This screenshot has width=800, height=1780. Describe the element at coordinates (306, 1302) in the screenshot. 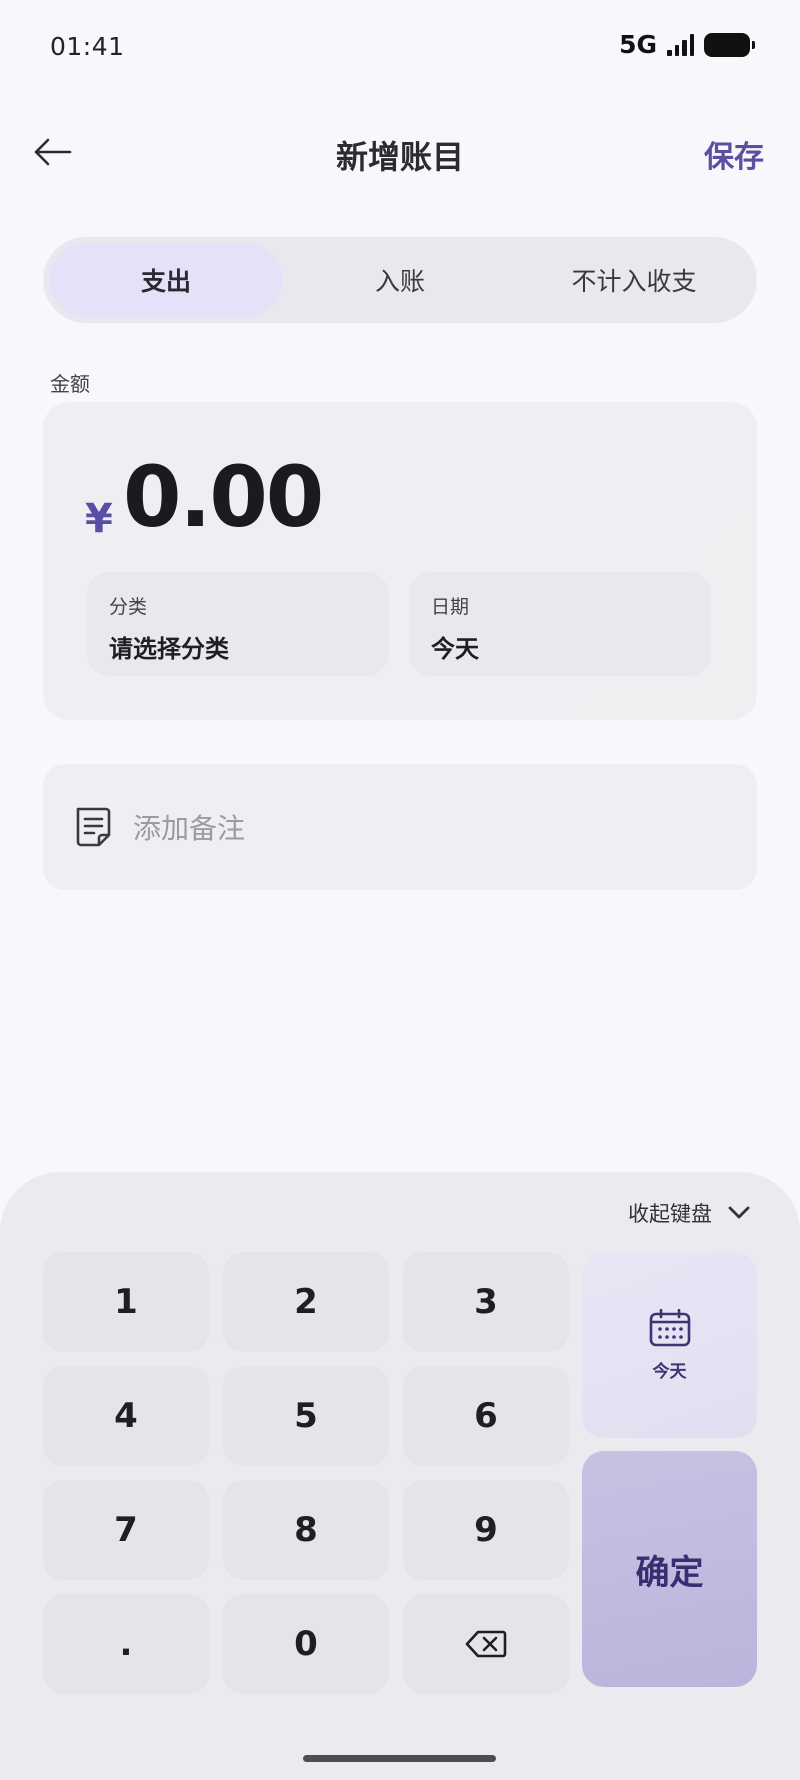

I see `key-2: 2` at that location.